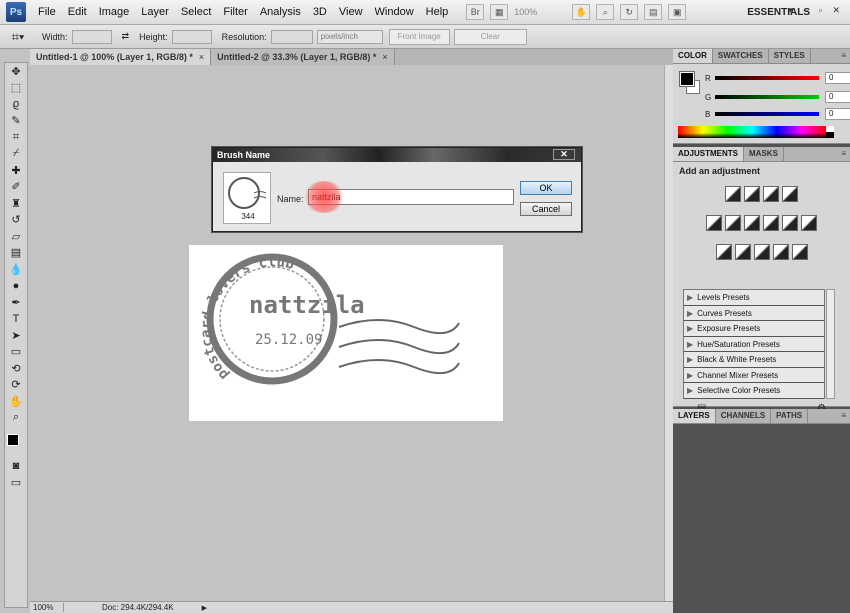 The width and height of the screenshot is (850, 613). I want to click on vertical-scrollbar, so click(668, 333).